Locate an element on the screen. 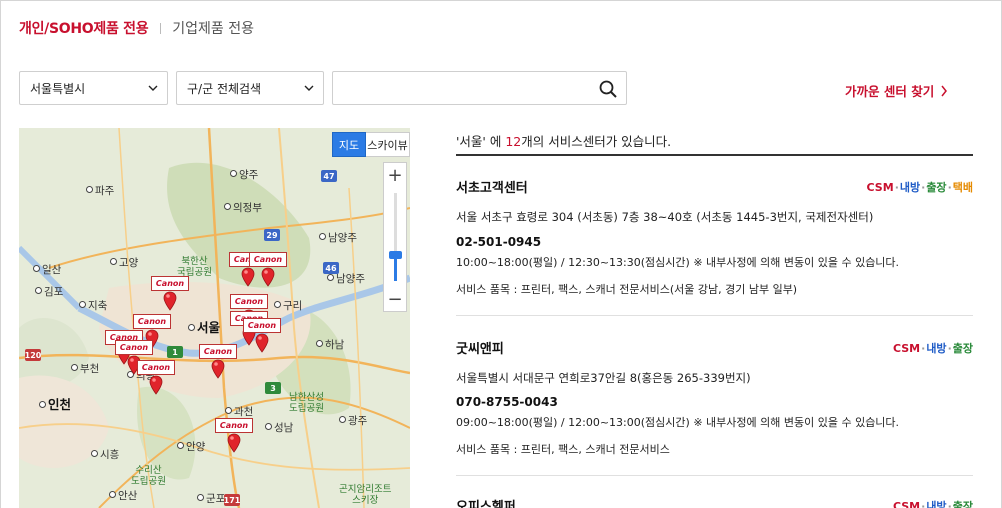  zoom-in-button: + is located at coordinates (395, 175).